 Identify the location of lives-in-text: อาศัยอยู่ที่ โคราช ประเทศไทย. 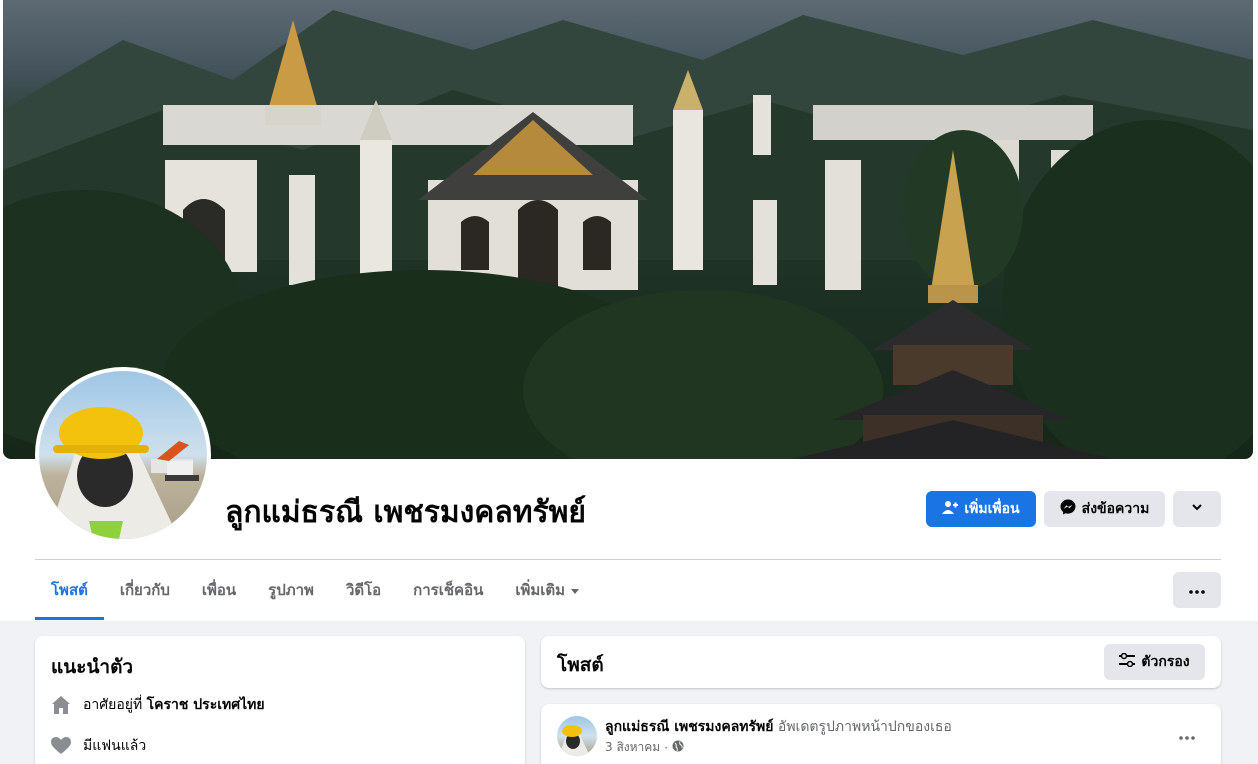
(174, 705).